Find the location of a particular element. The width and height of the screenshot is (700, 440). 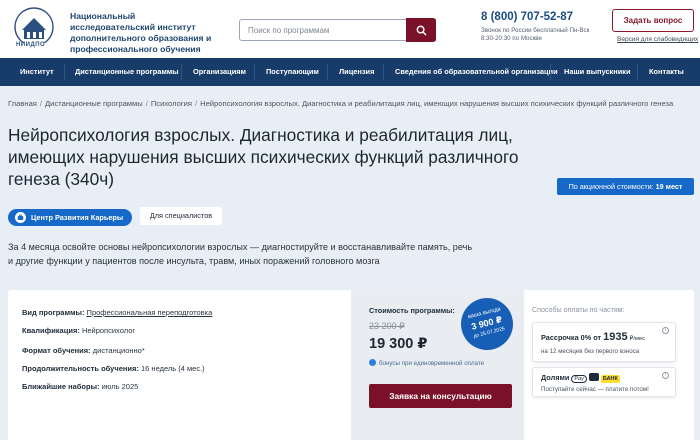

duration-value: 16 недель (4 мес.) is located at coordinates (173, 368).